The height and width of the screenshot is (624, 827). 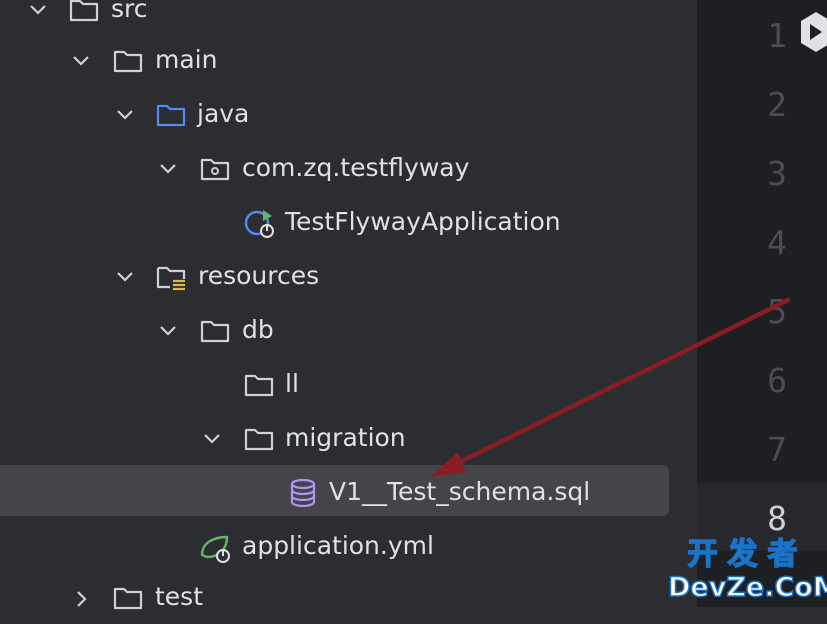 I want to click on line-number: 3, so click(x=777, y=173).